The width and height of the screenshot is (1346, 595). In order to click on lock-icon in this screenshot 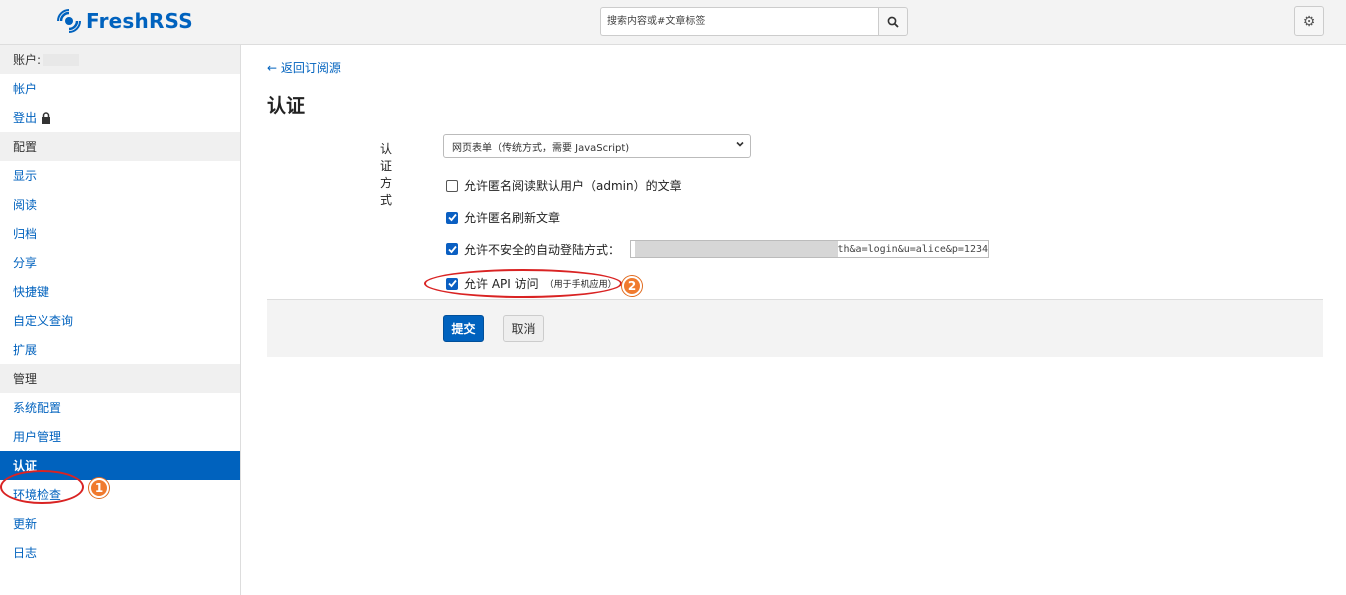, I will do `click(46, 117)`.